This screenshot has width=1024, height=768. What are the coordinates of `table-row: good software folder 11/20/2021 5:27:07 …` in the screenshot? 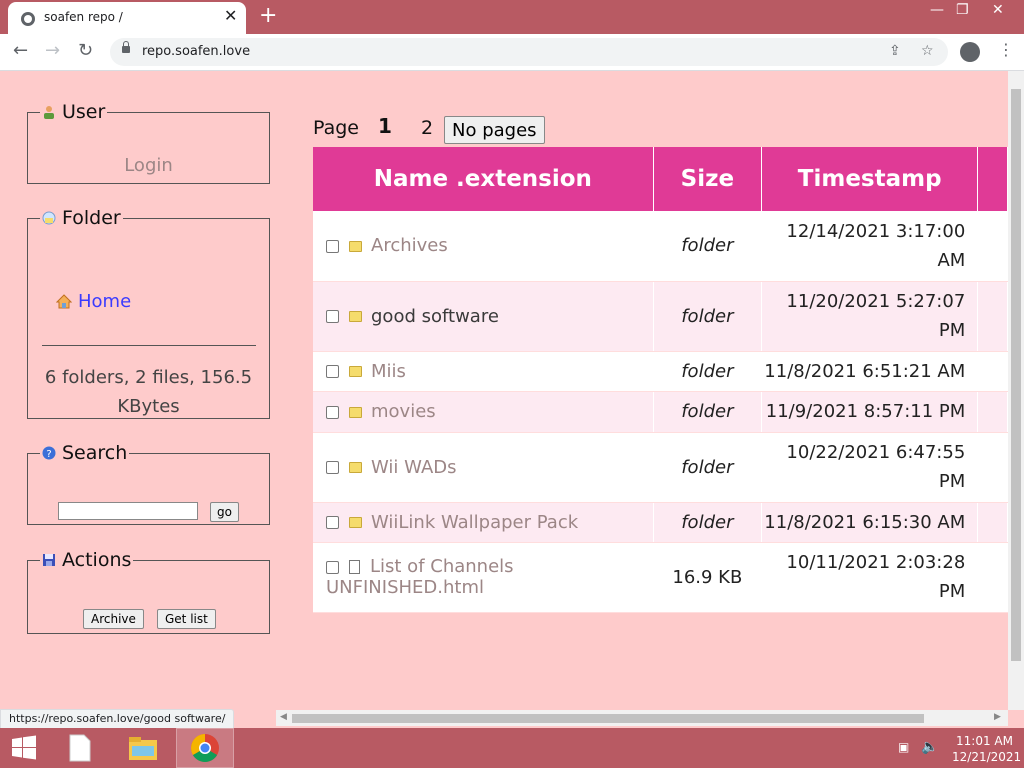 It's located at (660, 316).